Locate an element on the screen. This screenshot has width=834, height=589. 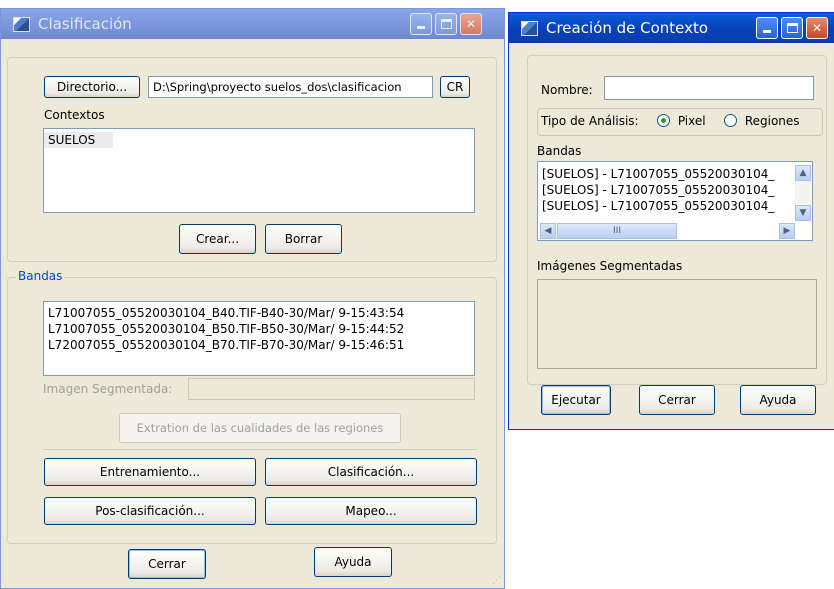
segmented-images-list is located at coordinates (677, 324).